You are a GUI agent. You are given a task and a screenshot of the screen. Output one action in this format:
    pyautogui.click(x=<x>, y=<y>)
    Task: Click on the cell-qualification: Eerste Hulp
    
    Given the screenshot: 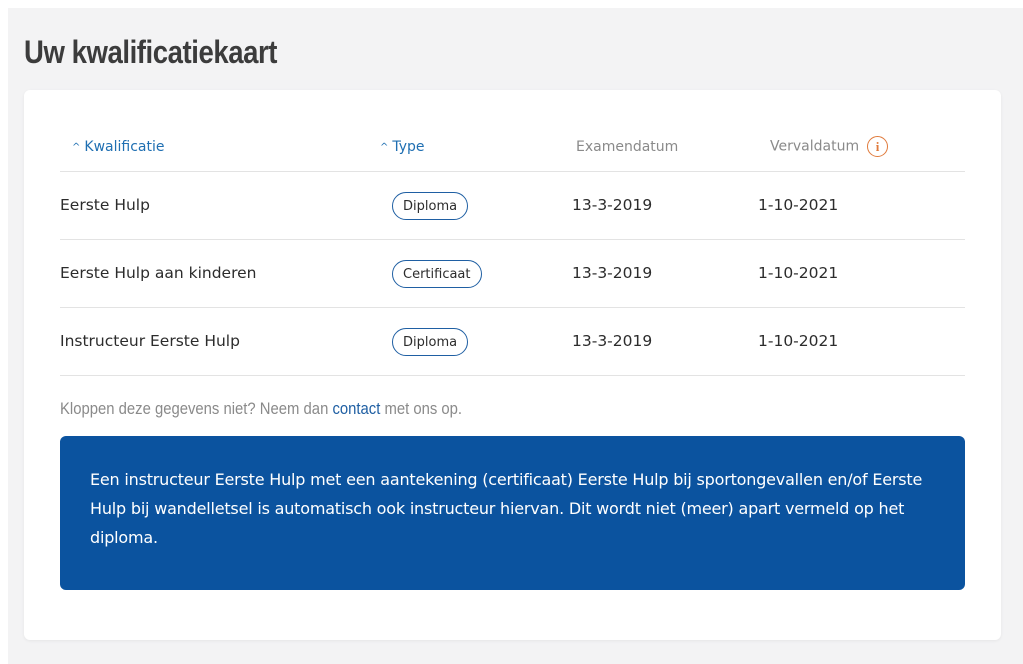 What is the action you would take?
    pyautogui.click(x=105, y=205)
    